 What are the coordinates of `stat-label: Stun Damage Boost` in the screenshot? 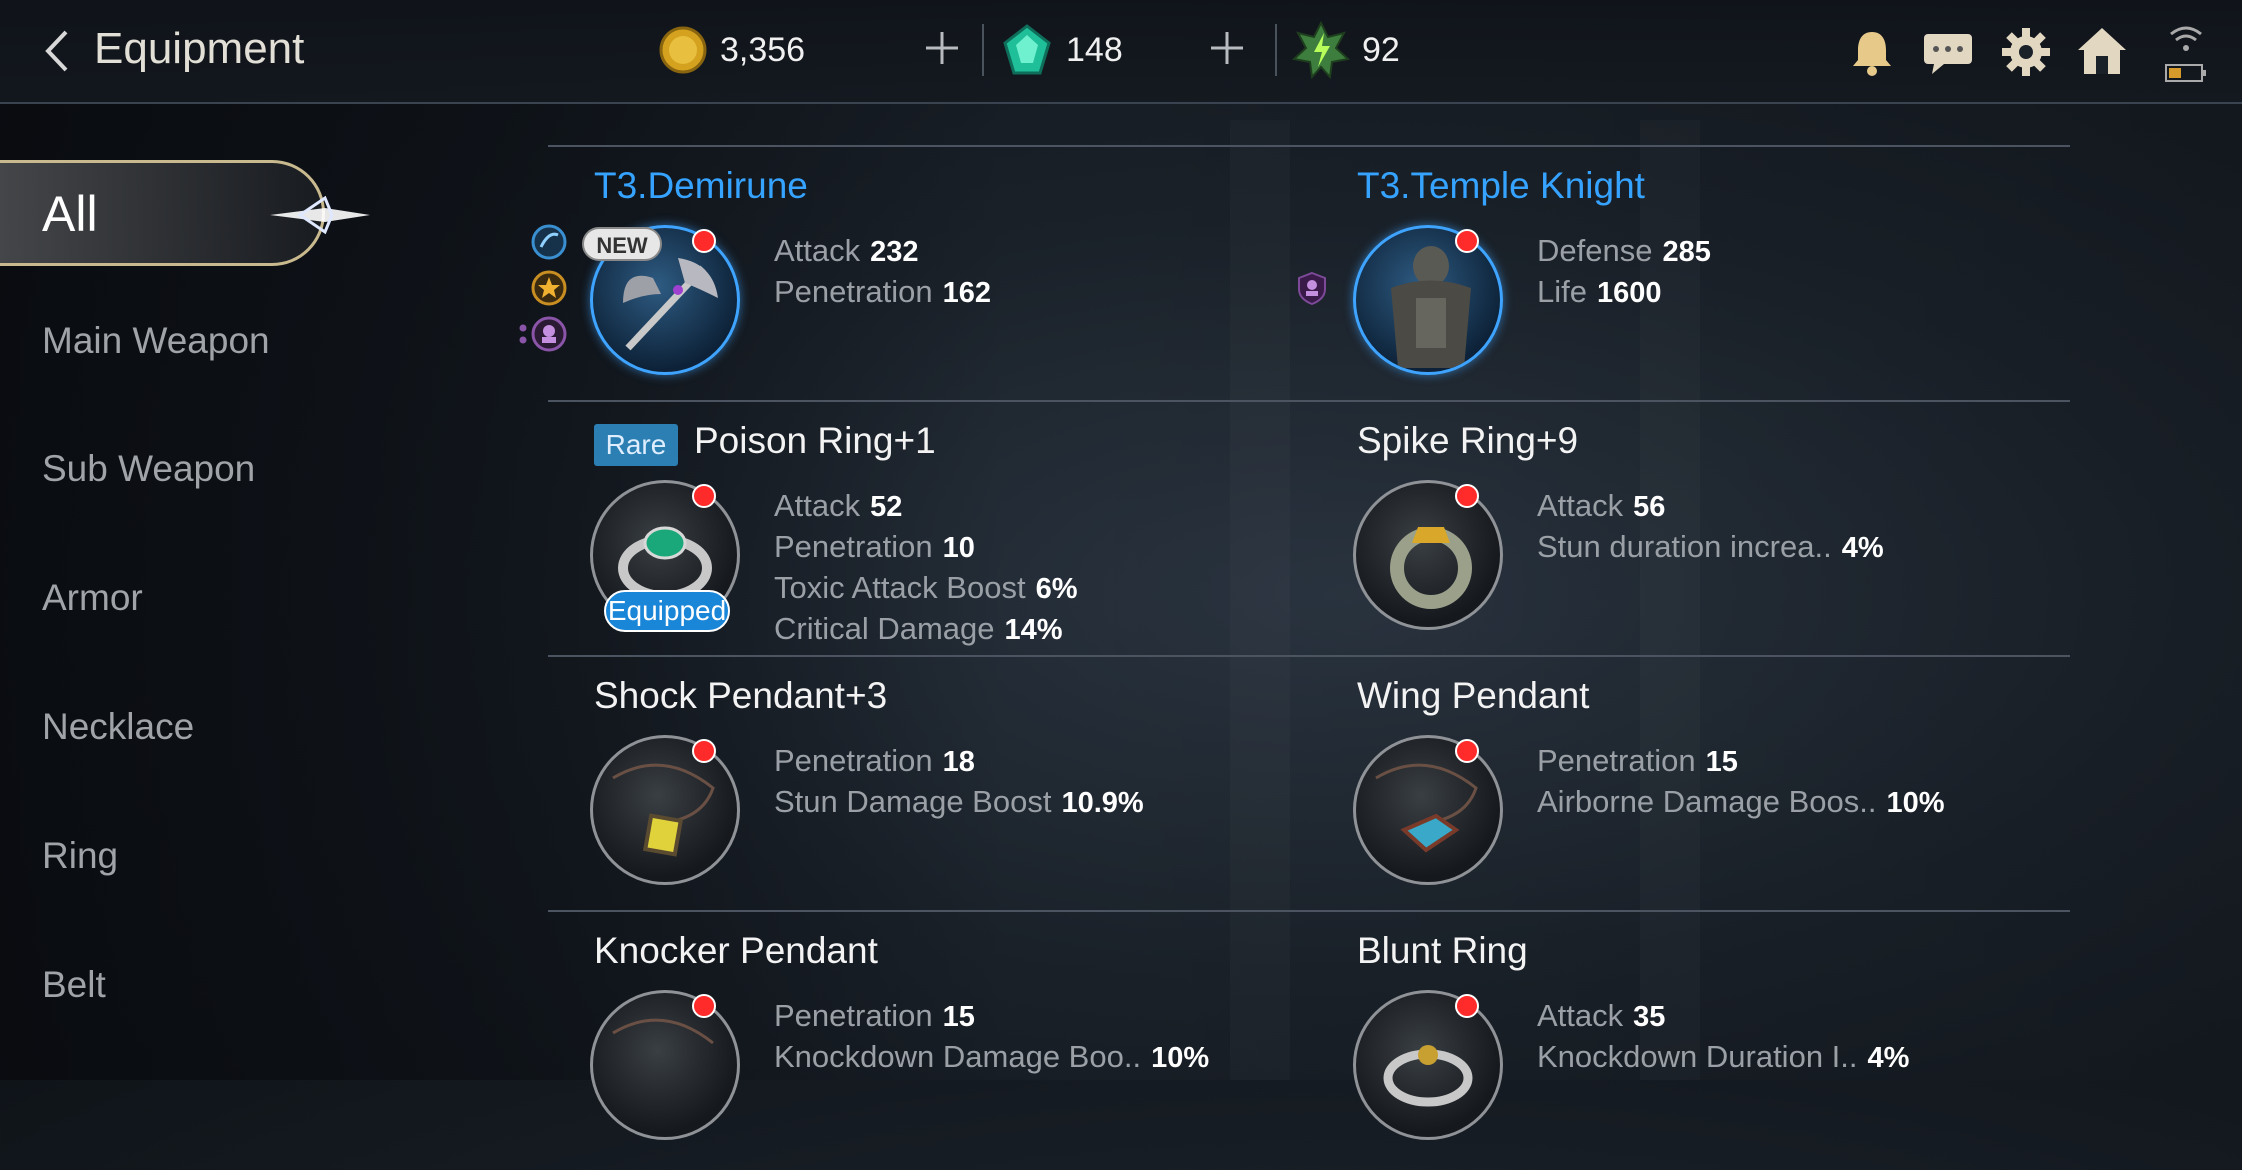 It's located at (913, 801).